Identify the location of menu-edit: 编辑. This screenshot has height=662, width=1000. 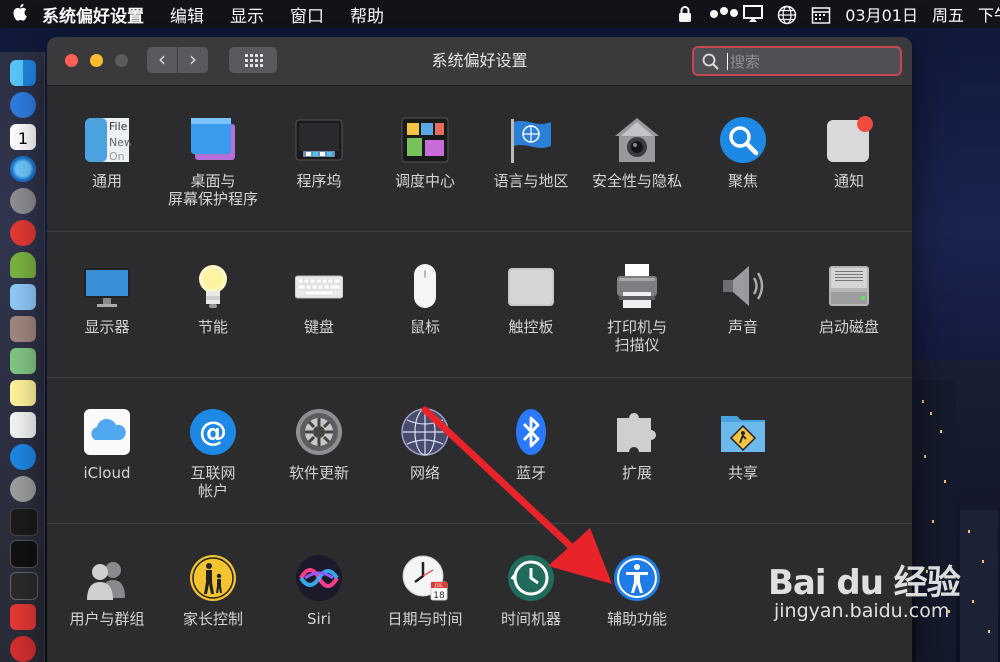
(187, 14).